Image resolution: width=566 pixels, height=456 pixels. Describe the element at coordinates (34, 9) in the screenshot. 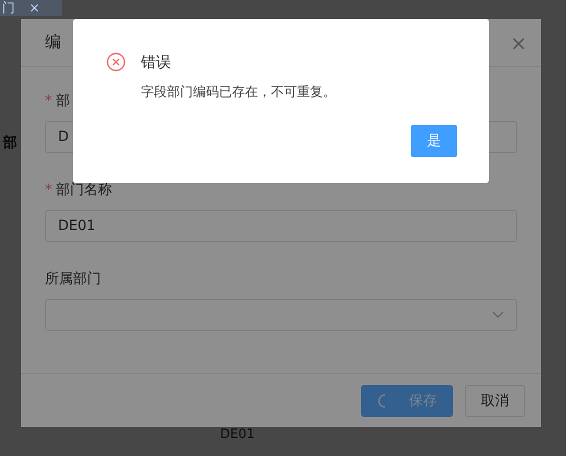

I see `close-icon: ×` at that location.